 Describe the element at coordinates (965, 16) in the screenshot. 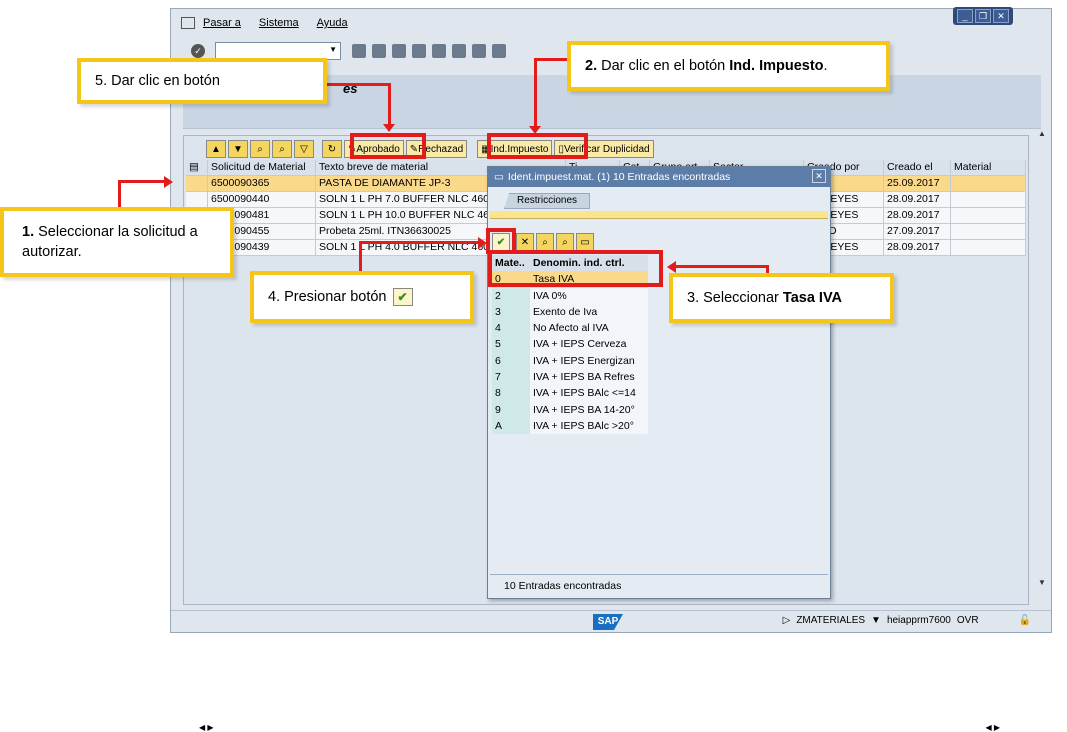

I see `minimize-button: _` at that location.